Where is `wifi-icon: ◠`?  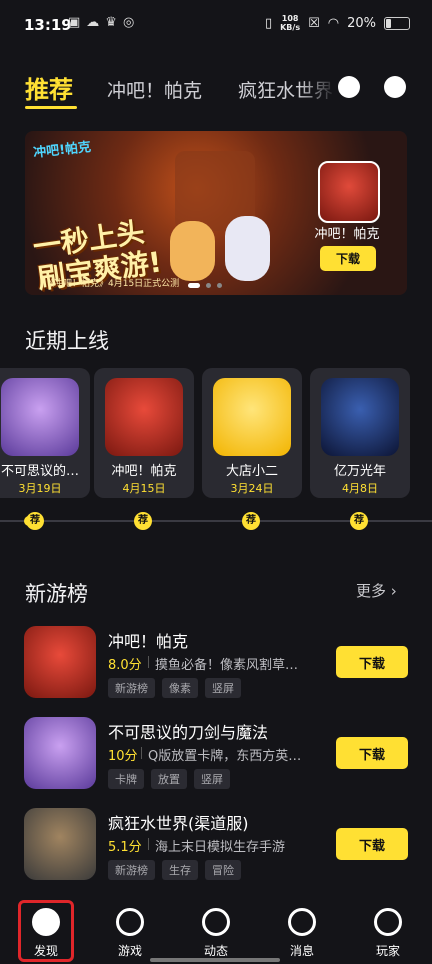 wifi-icon: ◠ is located at coordinates (333, 23).